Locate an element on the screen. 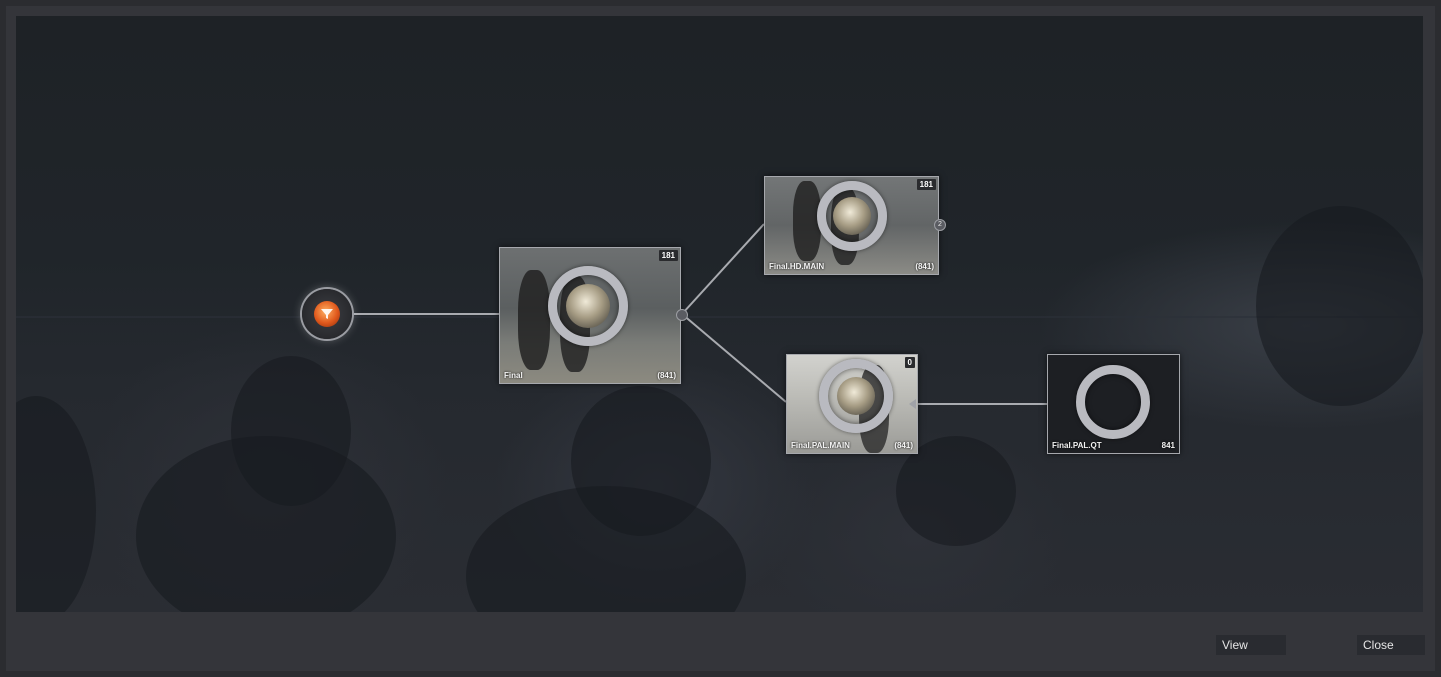  node-links is located at coordinates (699, 314).